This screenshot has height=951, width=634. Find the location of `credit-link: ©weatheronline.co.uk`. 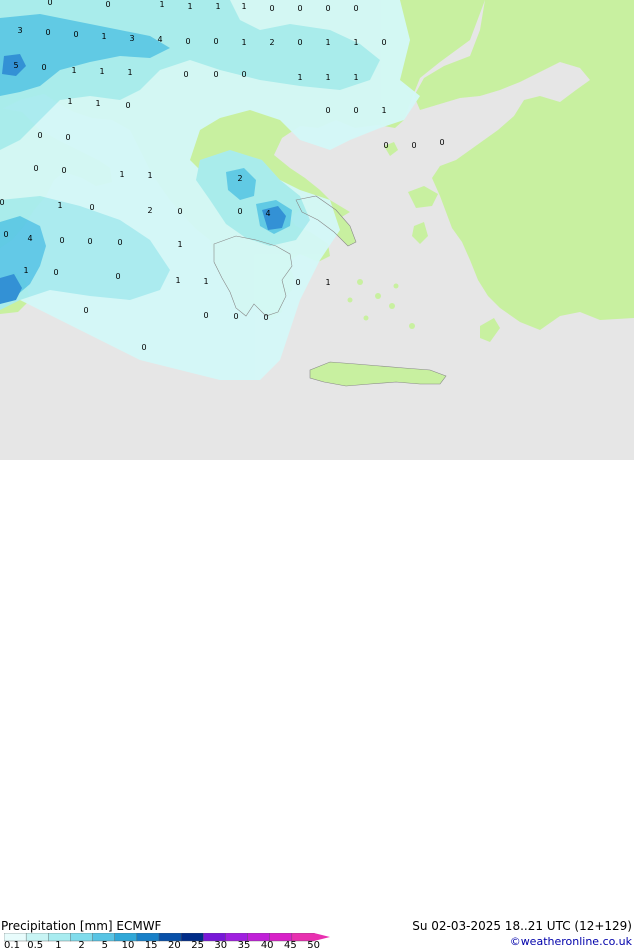

credit-link: ©weatheronline.co.uk is located at coordinates (571, 942).